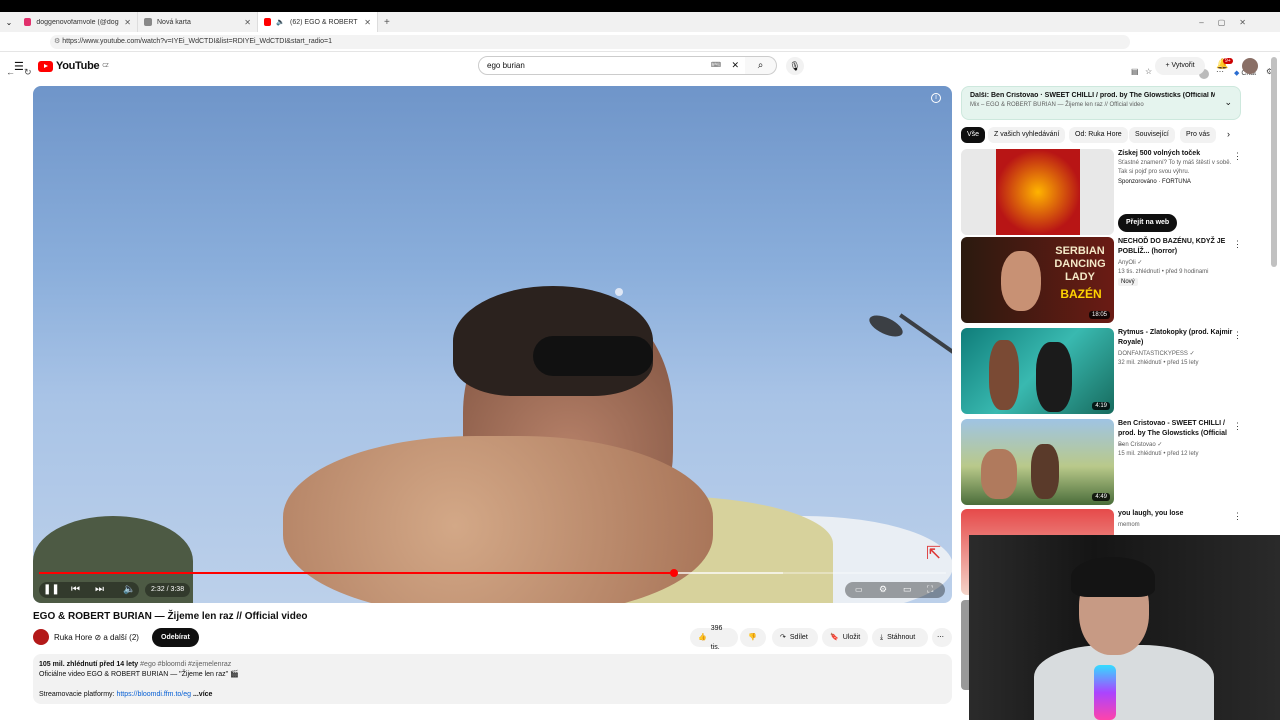 This screenshot has height=720, width=1280. I want to click on save-label: Uložit, so click(851, 637).